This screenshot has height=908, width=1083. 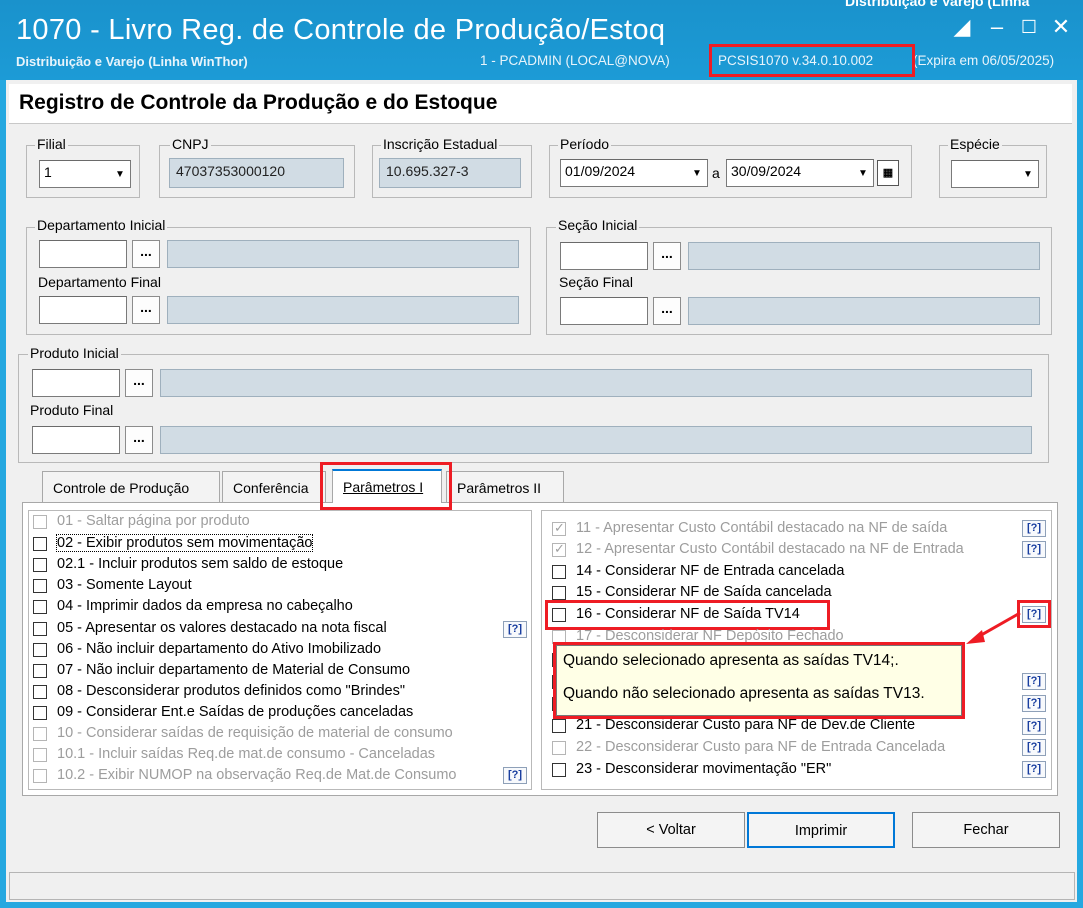 I want to click on especie-select: ▼, so click(x=995, y=174).